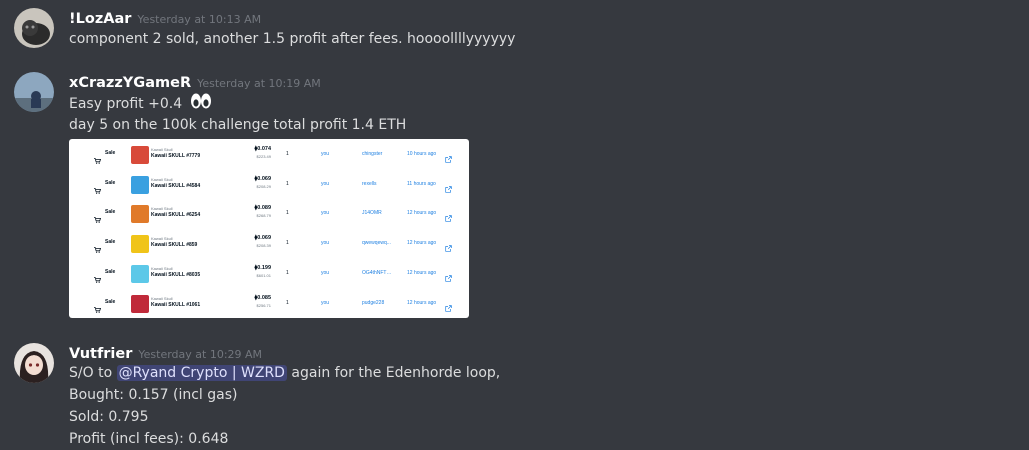 This screenshot has height=450, width=1029. Describe the element at coordinates (176, 274) in the screenshot. I see `nft-name: Kawaii SKULL #8035` at that location.